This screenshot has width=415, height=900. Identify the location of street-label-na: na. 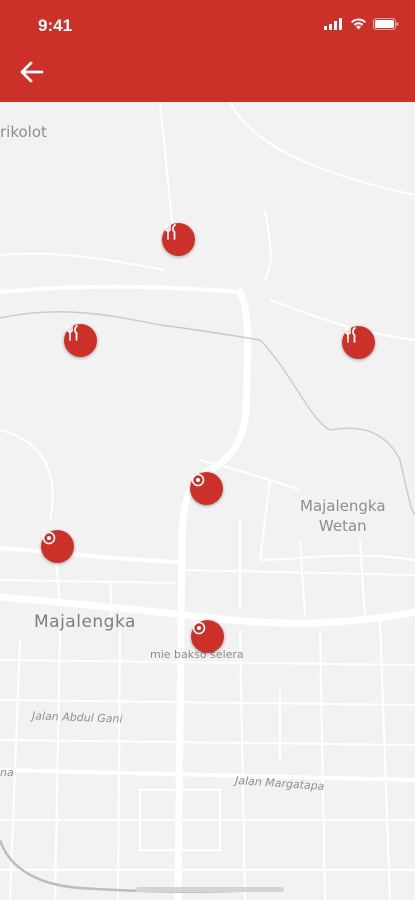
(7, 772).